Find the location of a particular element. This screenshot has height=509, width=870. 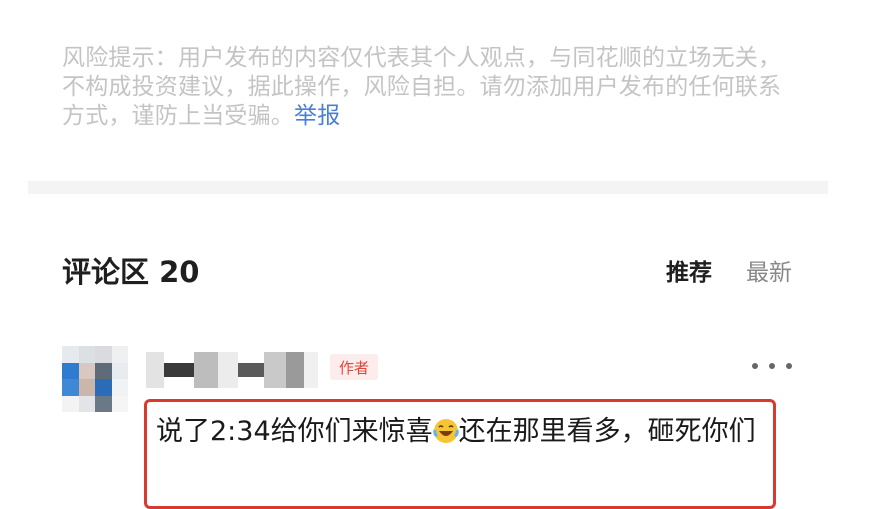

section-divider is located at coordinates (428, 187).